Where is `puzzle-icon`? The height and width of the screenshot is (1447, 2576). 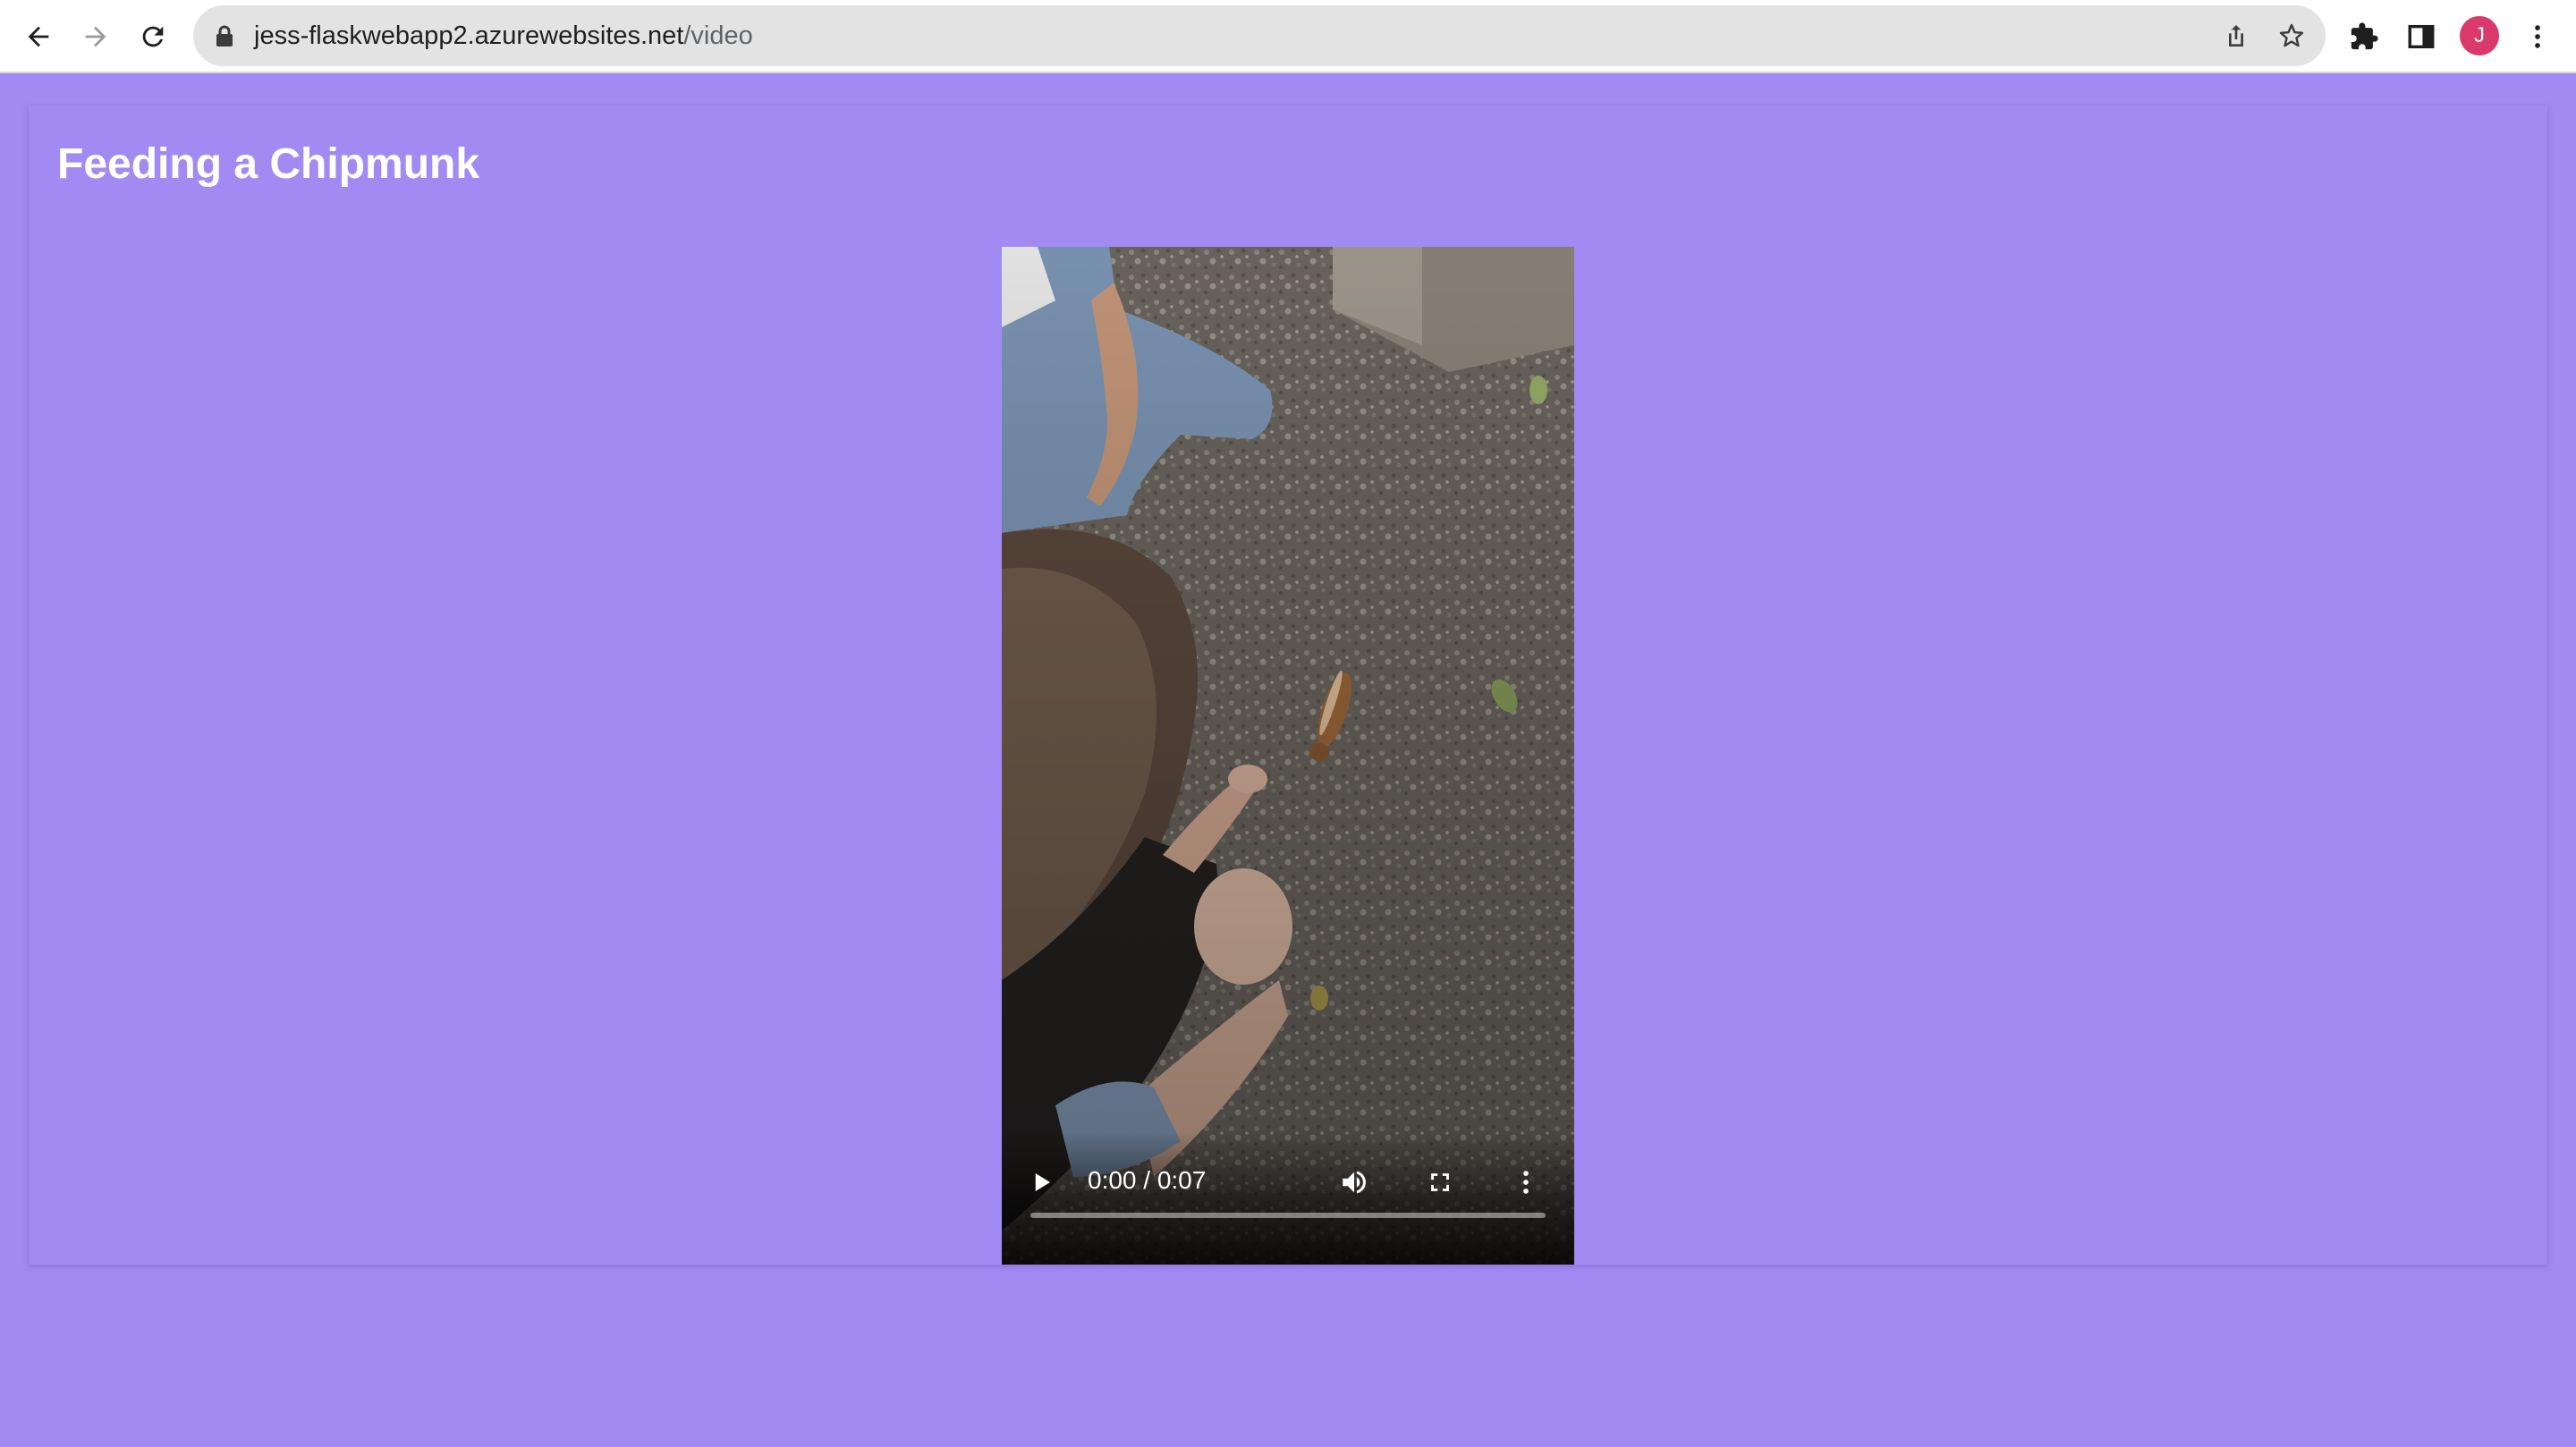
puzzle-icon is located at coordinates (2364, 36).